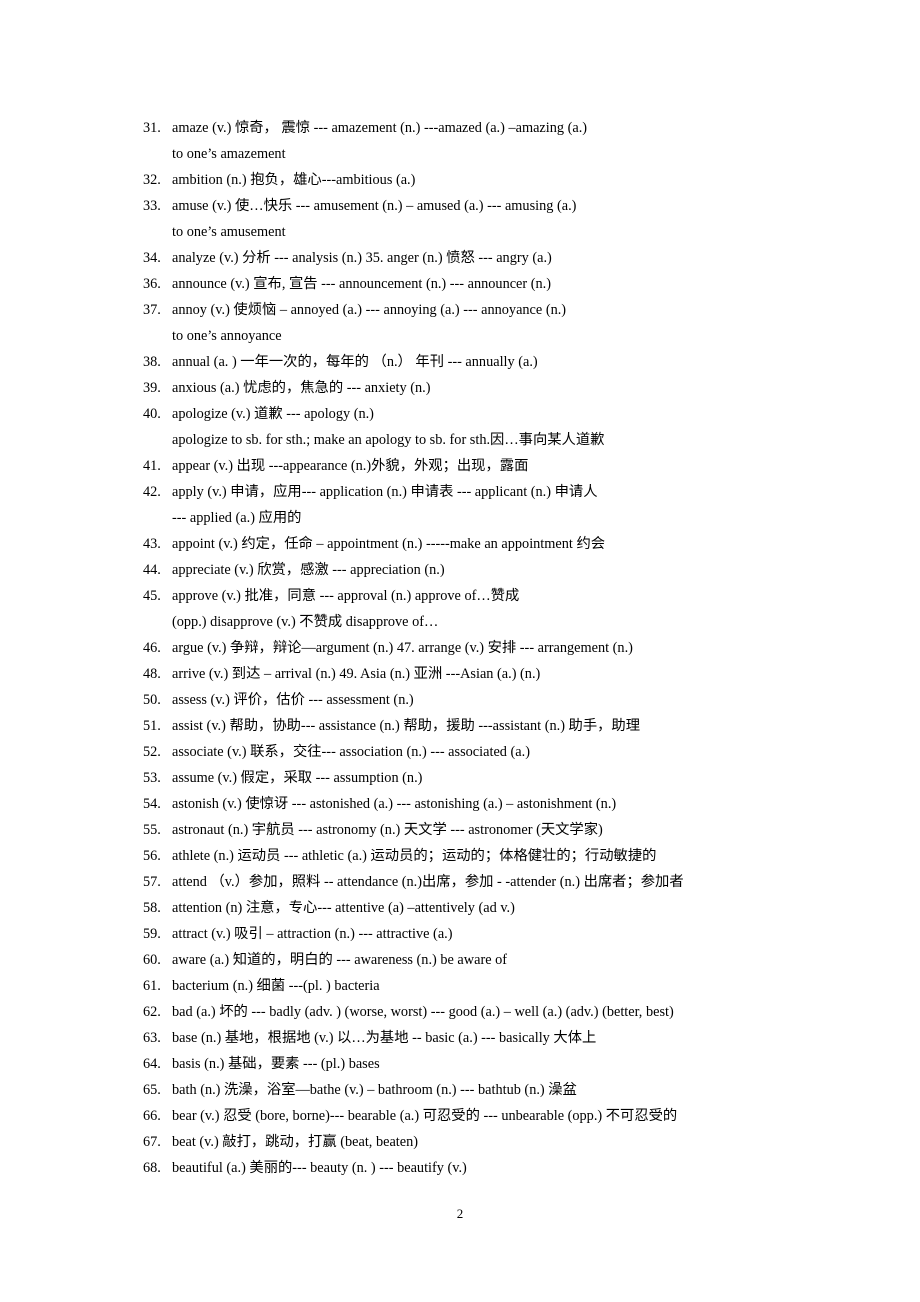  Describe the element at coordinates (152, 726) in the screenshot. I see `entry-number: 51.` at that location.